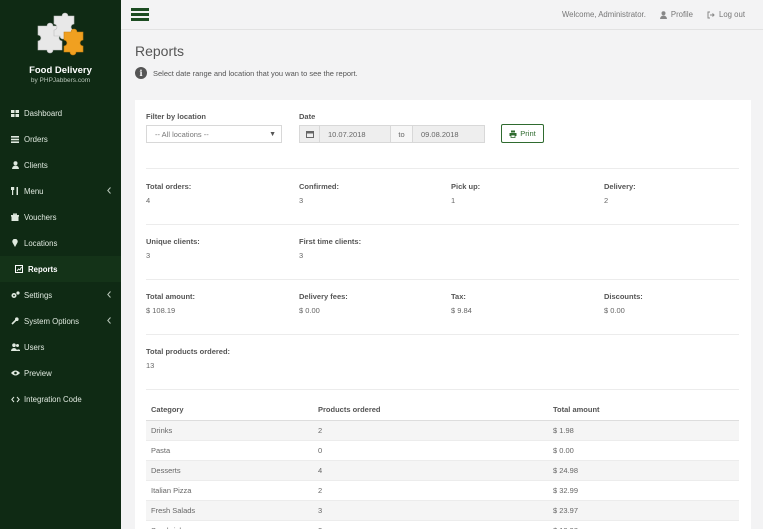  I want to click on sidebar-item-clients: Clients, so click(60, 165).